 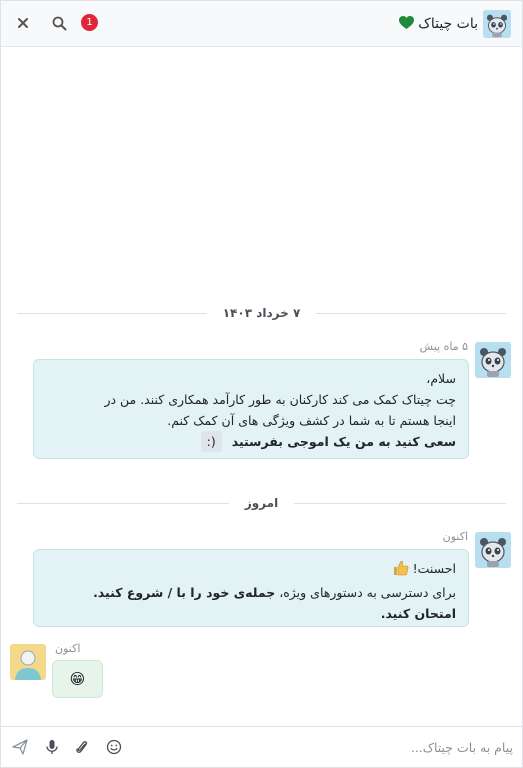 I want to click on message-bold-text: امتحان کنید., so click(x=418, y=613).